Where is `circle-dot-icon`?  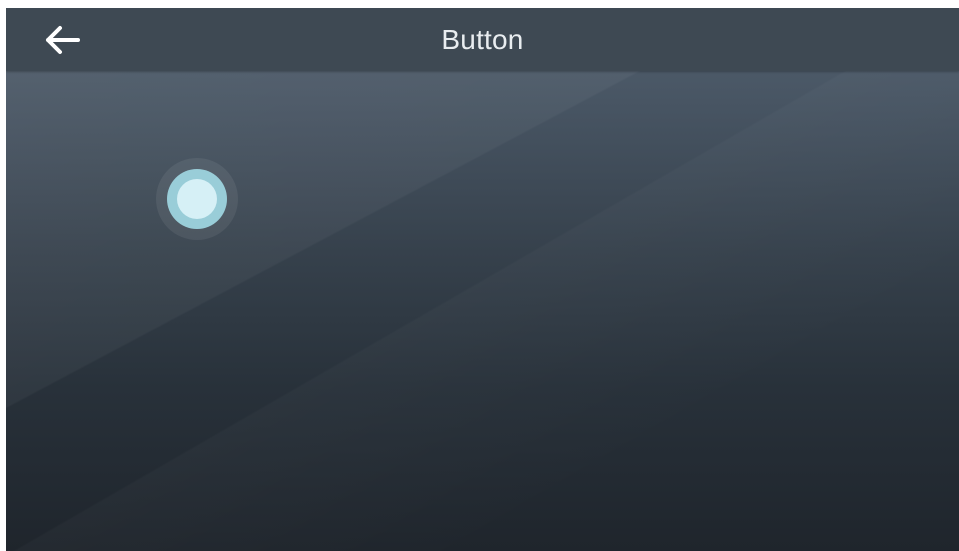 circle-dot-icon is located at coordinates (197, 199).